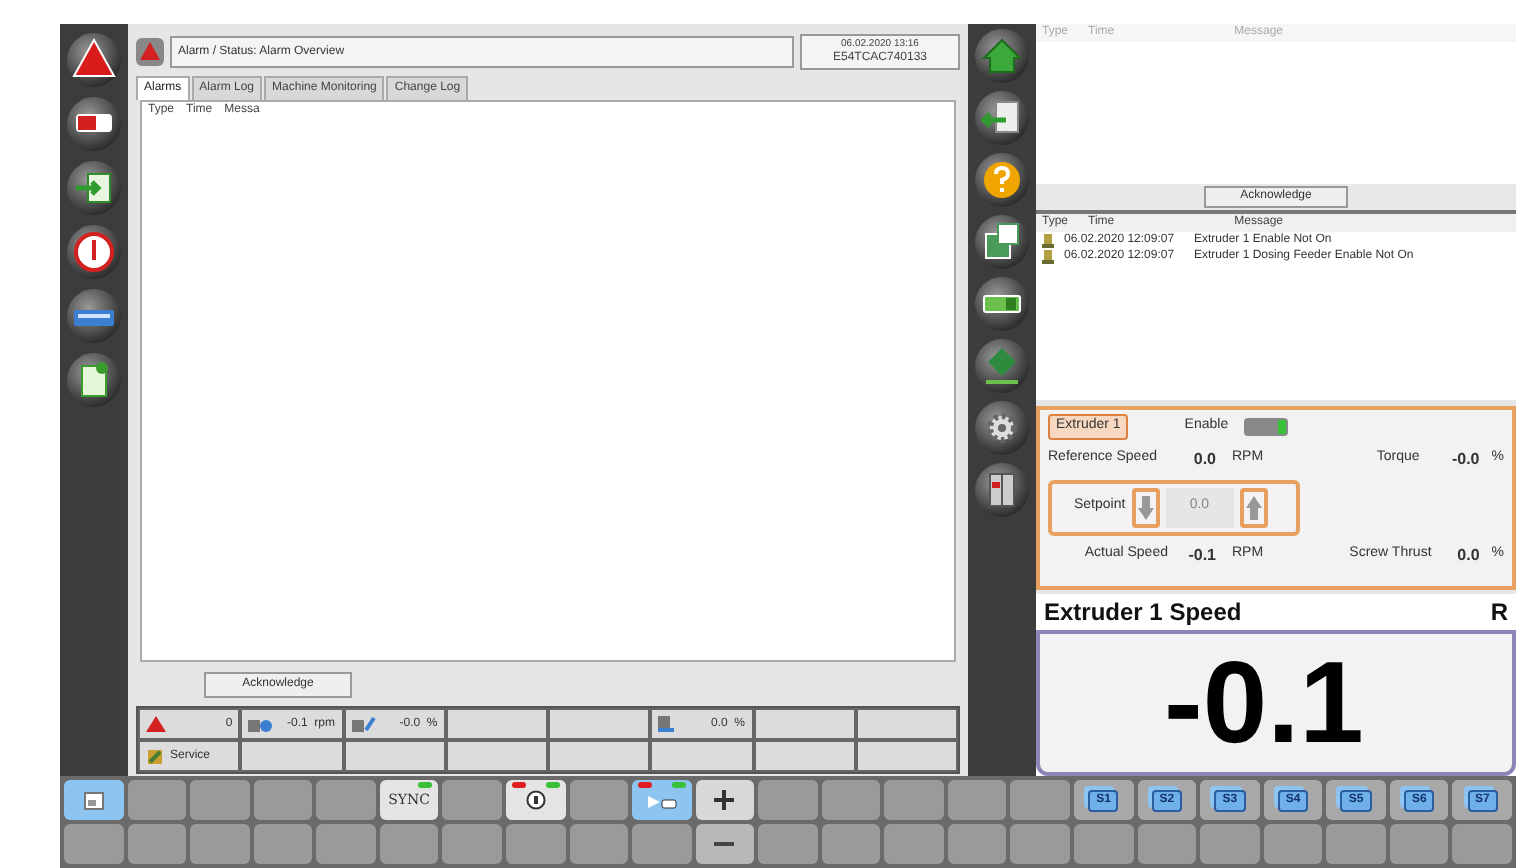  I want to click on minus-key, so click(725, 844).